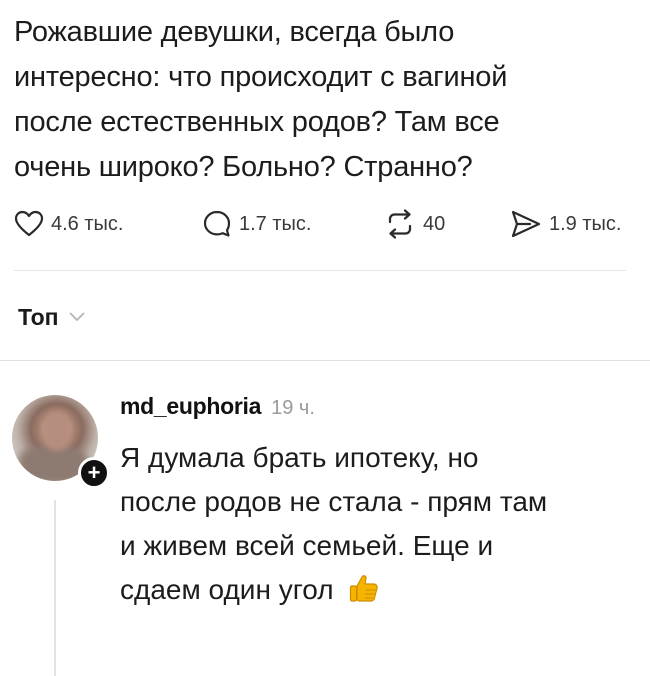 The image size is (650, 676). Describe the element at coordinates (364, 588) in the screenshot. I see `thumbs-up-emoji-icon` at that location.